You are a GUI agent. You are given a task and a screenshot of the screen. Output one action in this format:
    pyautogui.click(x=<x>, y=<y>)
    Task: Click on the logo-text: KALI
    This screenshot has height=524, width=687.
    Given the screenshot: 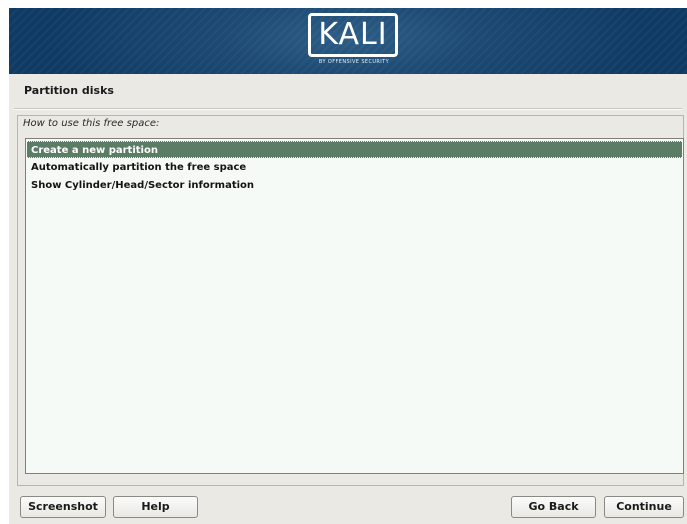 What is the action you would take?
    pyautogui.click(x=353, y=34)
    